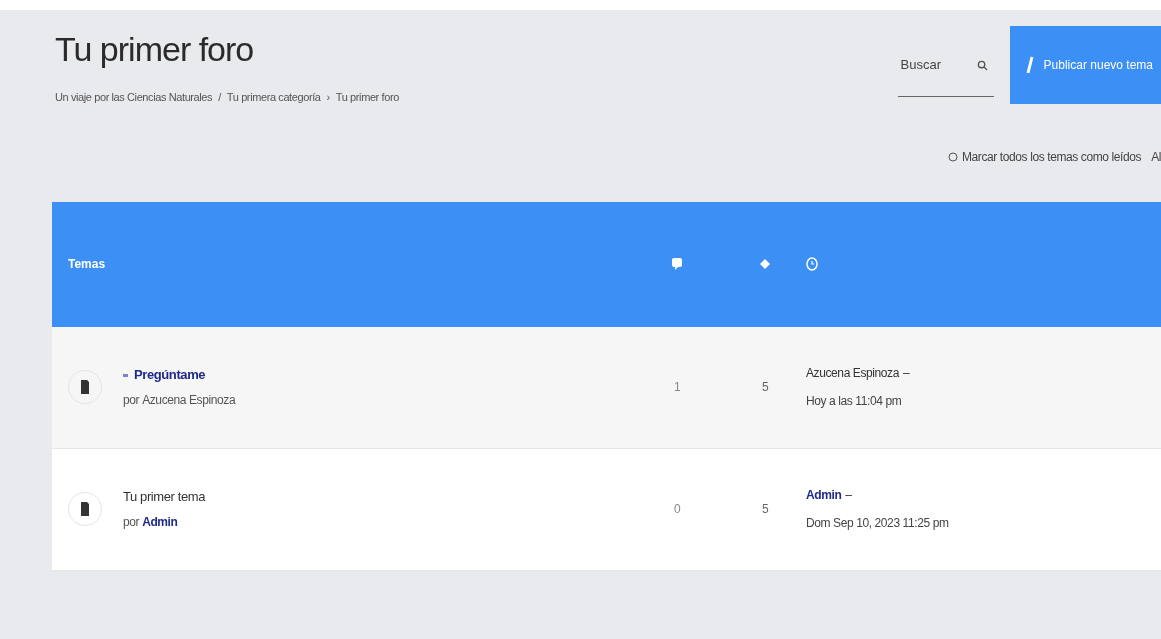 Image resolution: width=1161 pixels, height=639 pixels. I want to click on last-post-author: Admin, so click(824, 495).